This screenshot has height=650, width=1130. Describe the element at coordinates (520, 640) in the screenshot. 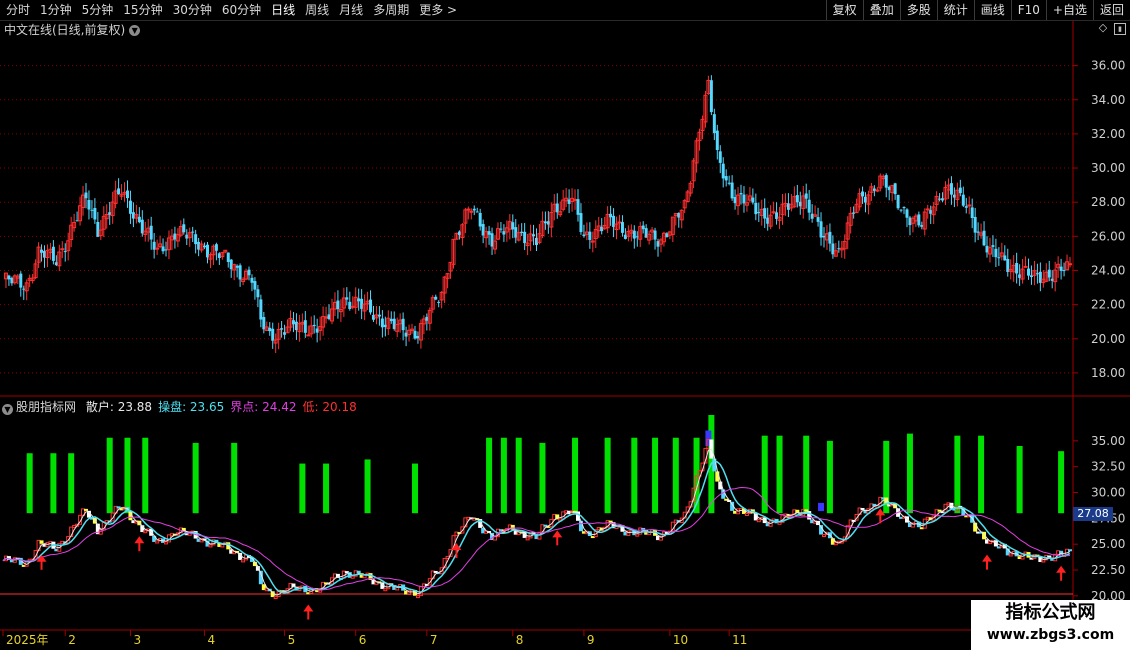

I see `x-tick-label: 8` at that location.